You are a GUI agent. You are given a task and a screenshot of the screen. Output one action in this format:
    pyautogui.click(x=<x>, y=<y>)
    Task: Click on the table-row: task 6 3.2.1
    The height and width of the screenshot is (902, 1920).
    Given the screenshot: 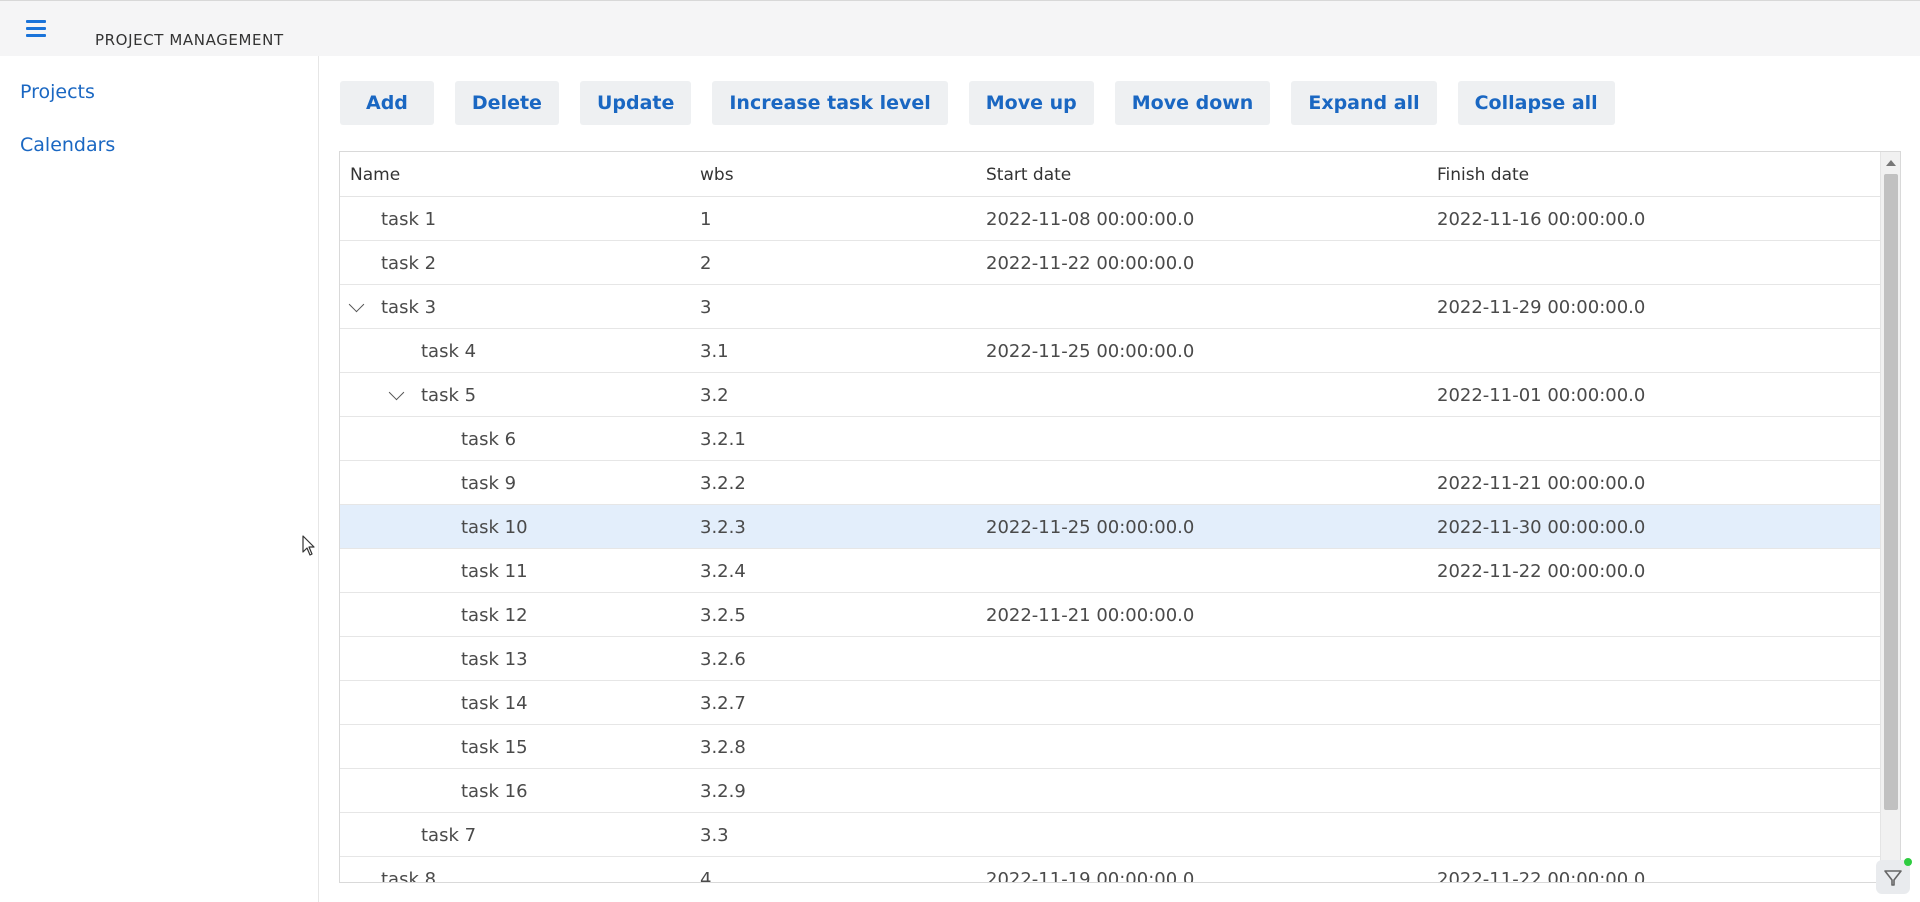 What is the action you would take?
    pyautogui.click(x=1110, y=439)
    